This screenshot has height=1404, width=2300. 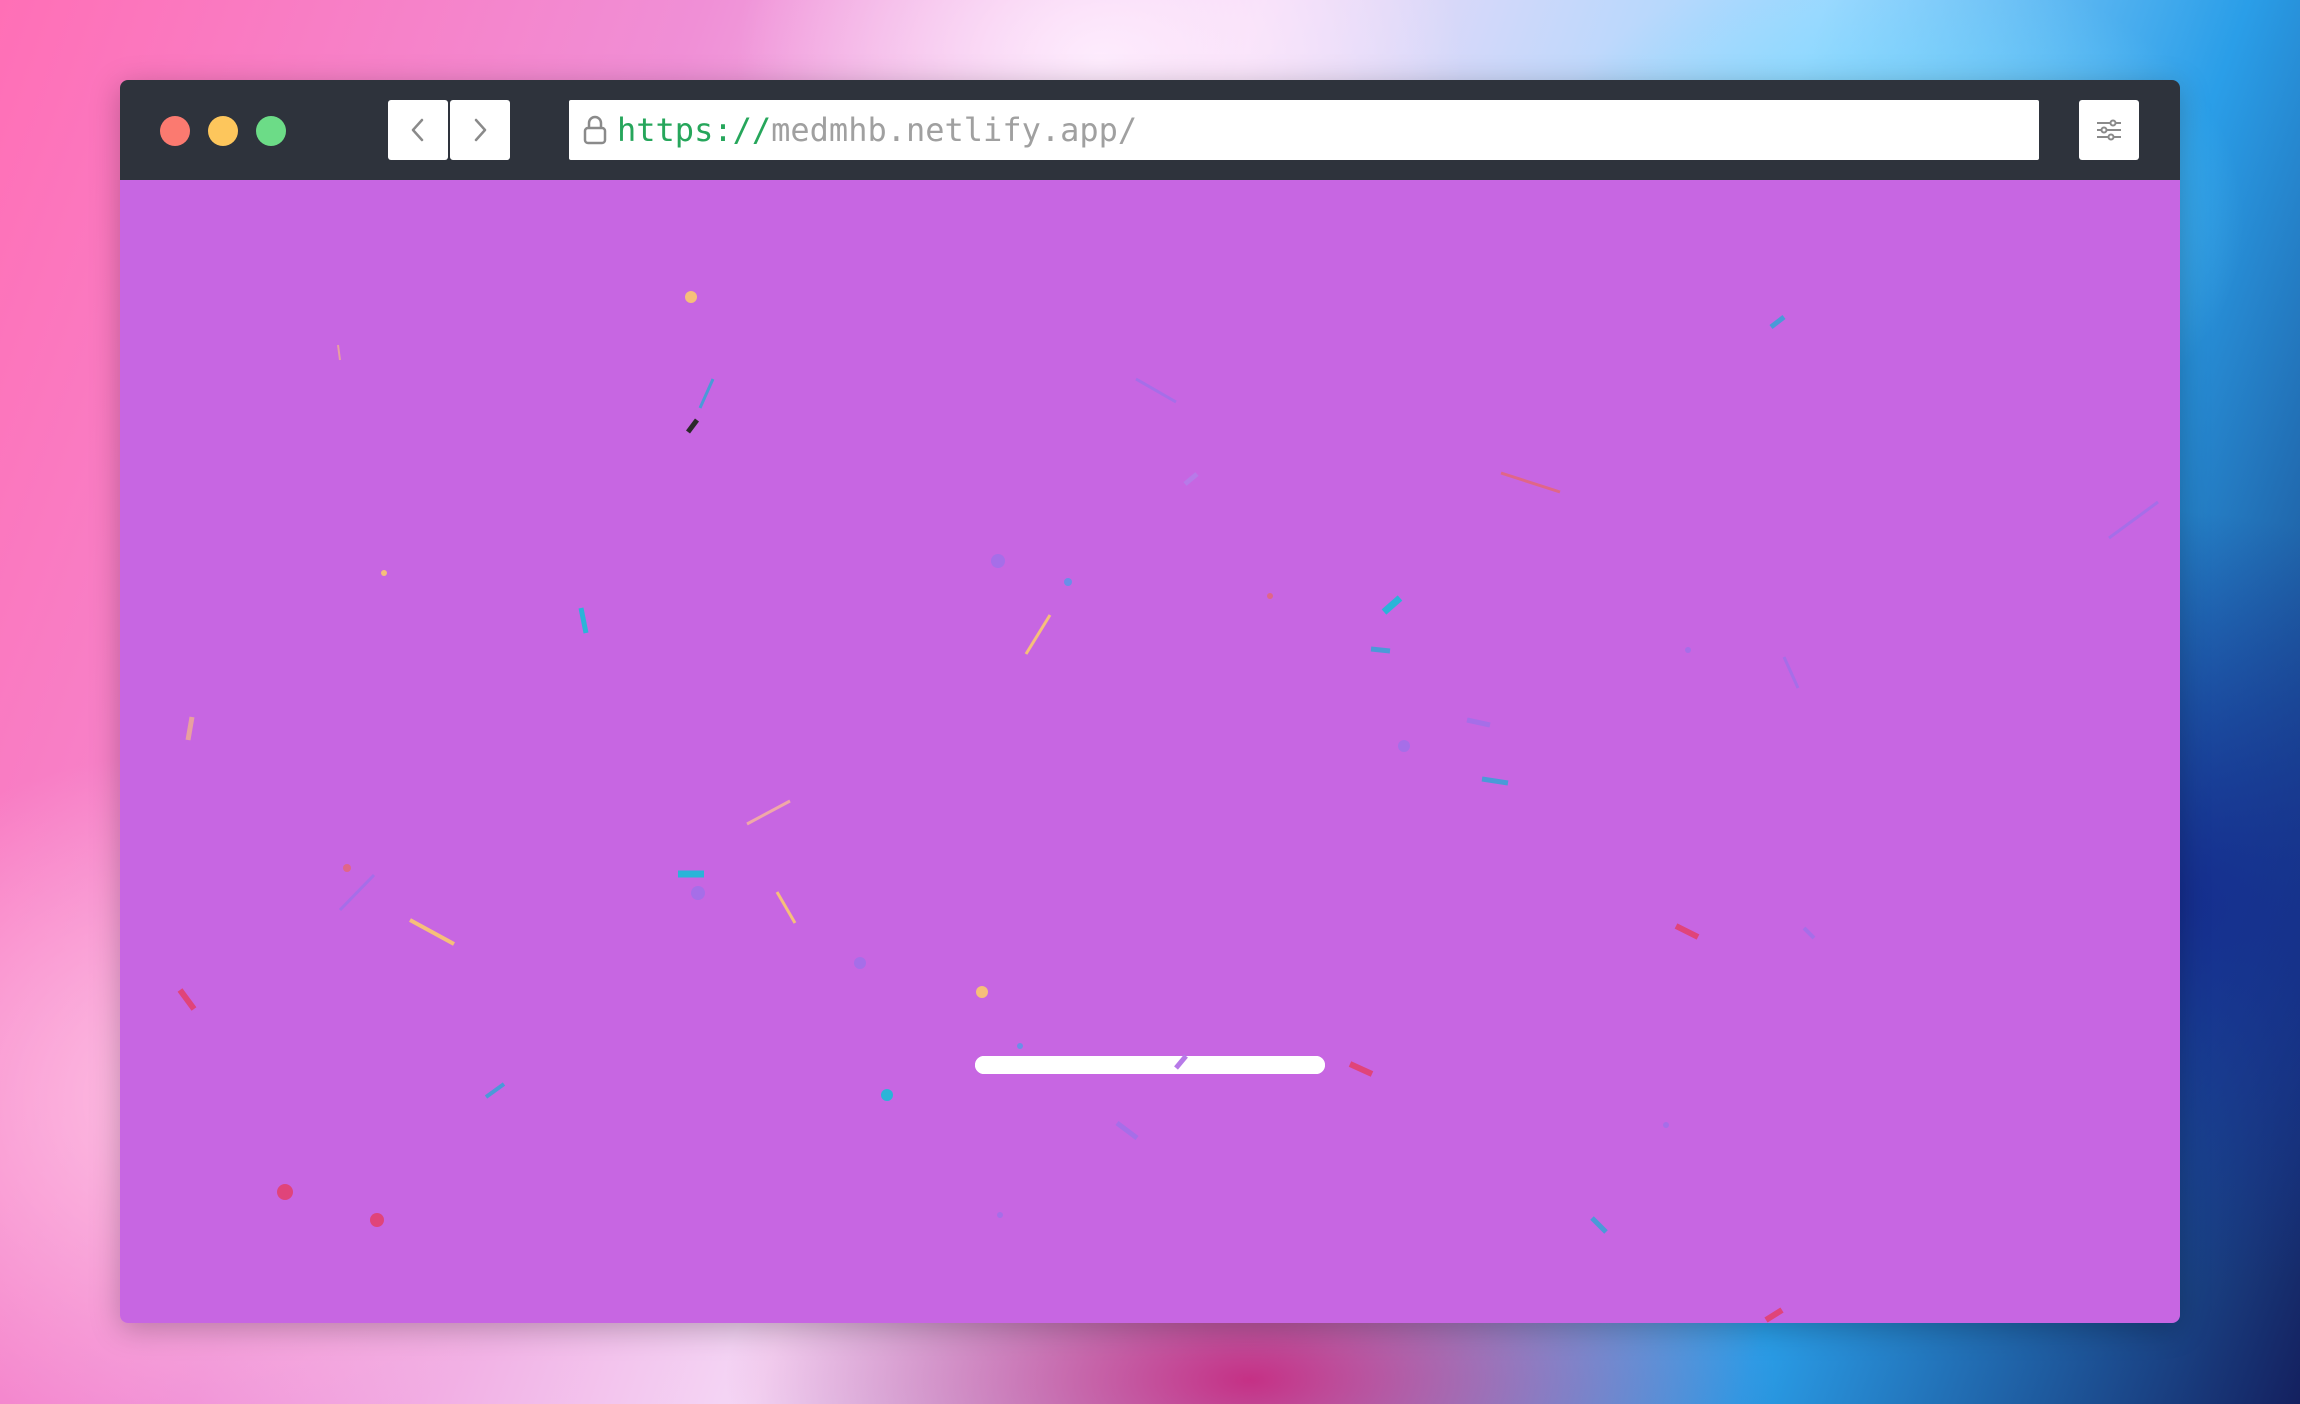 I want to click on url-scheme: https://, so click(x=694, y=130).